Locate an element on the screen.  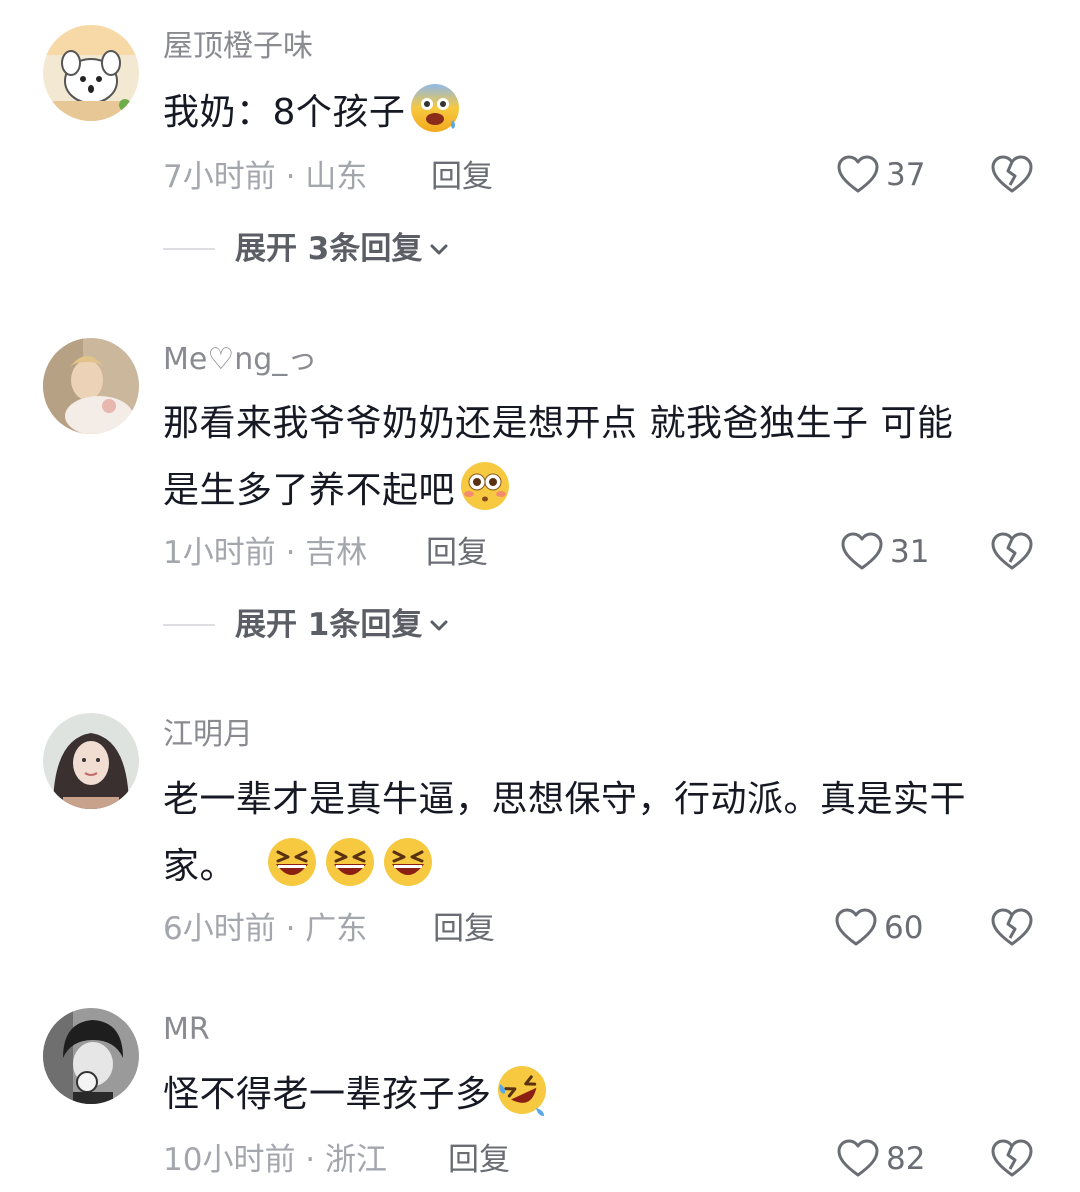
like-button: 31 is located at coordinates (884, 552).